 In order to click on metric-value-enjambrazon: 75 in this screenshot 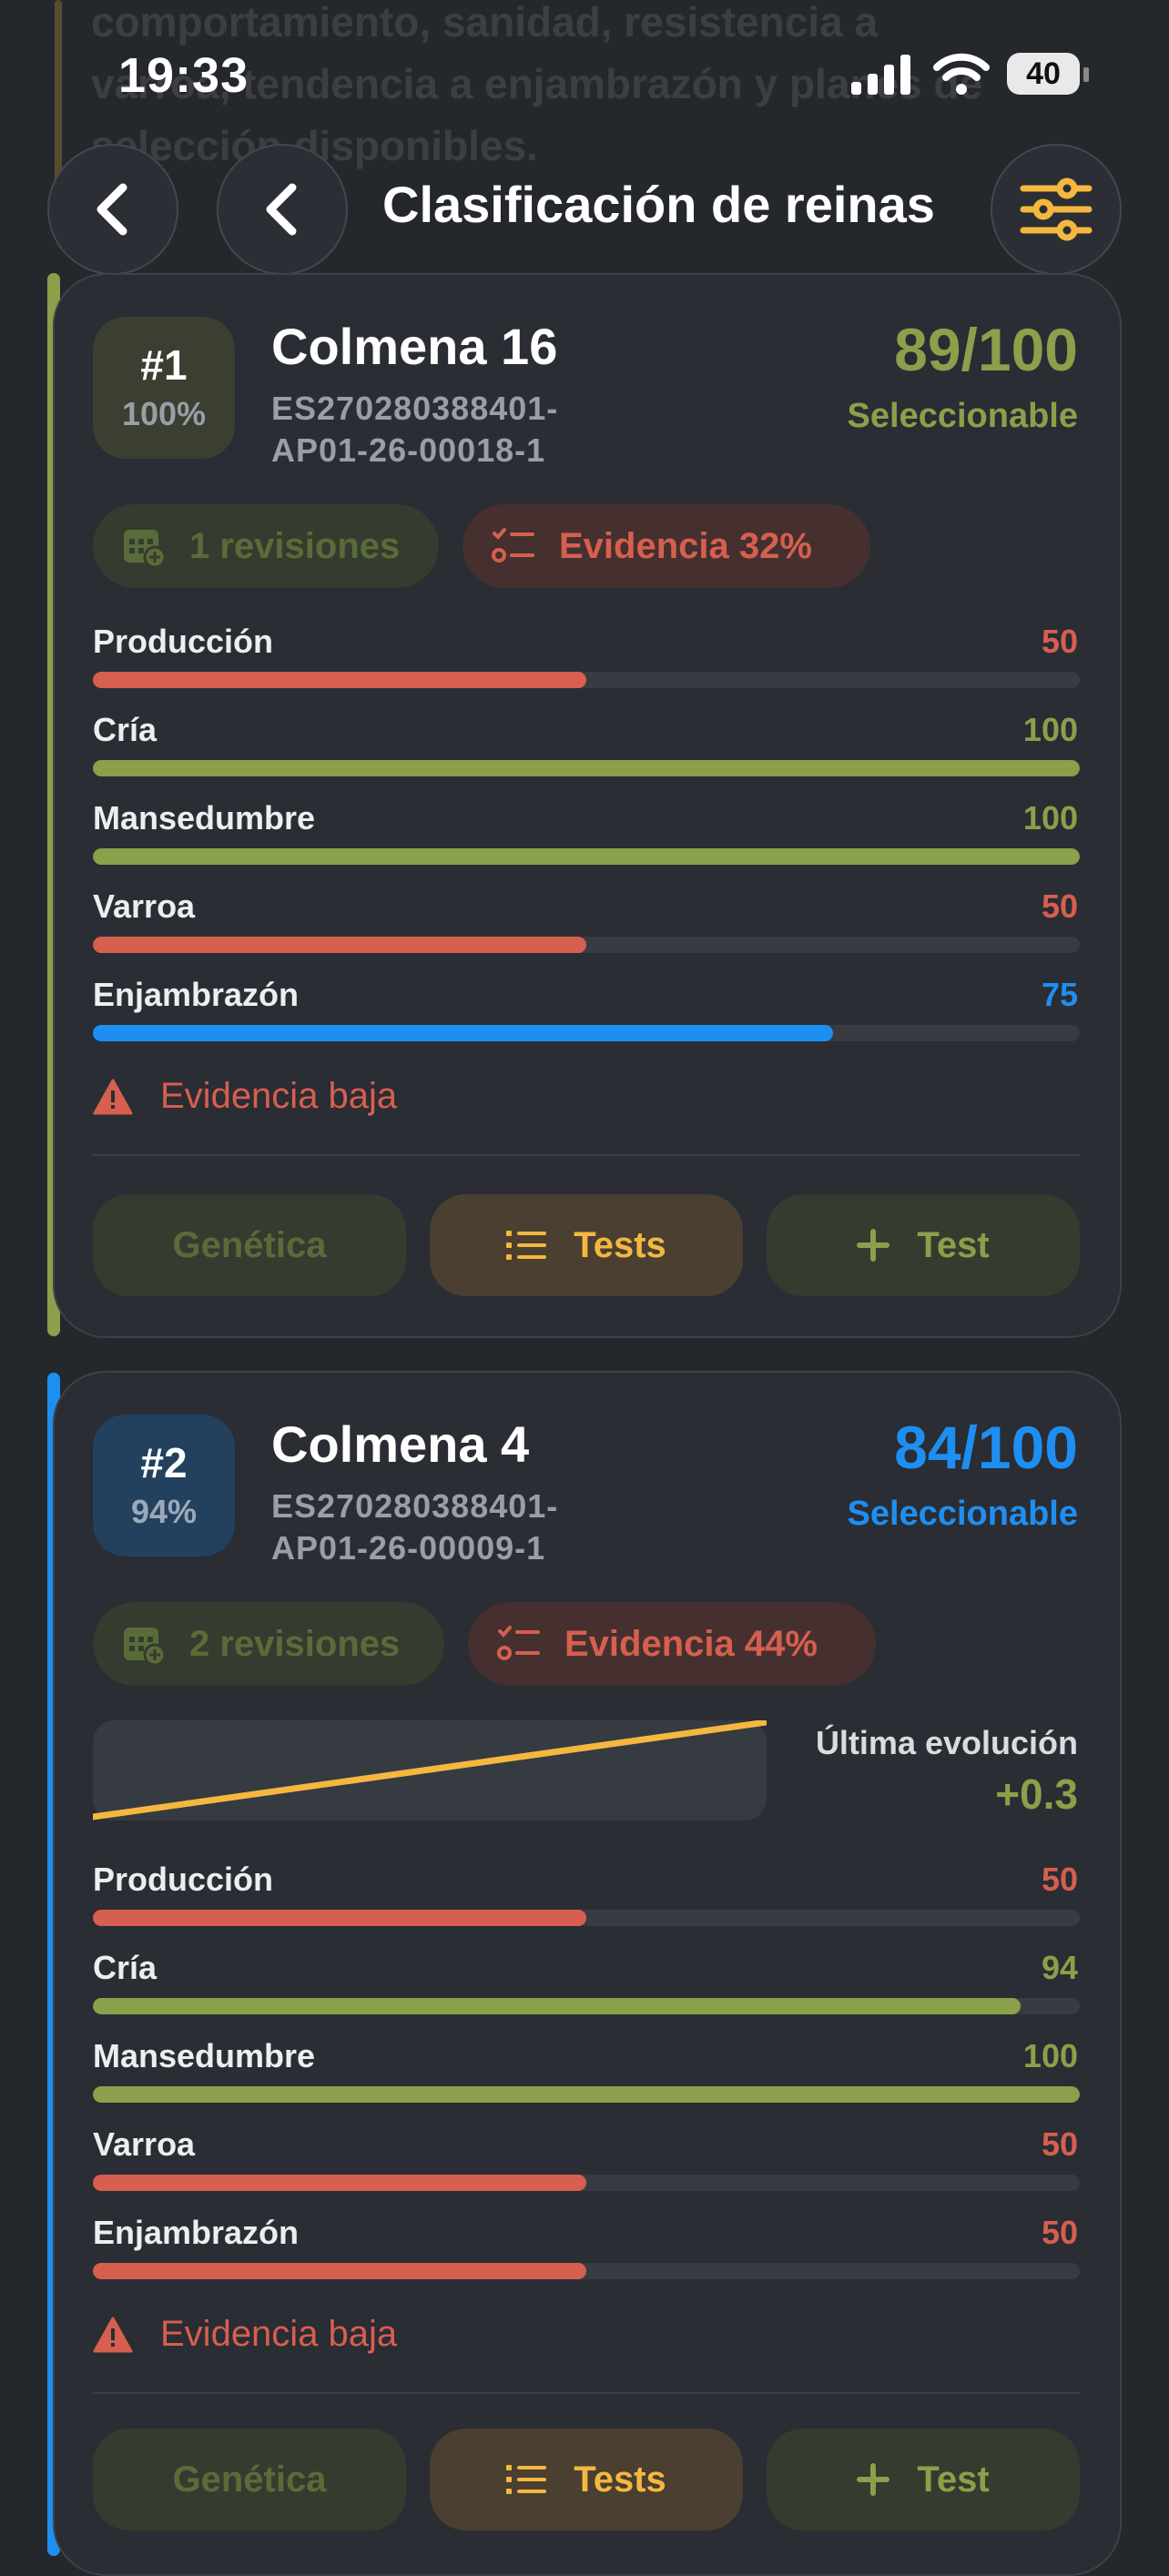, I will do `click(1059, 994)`.